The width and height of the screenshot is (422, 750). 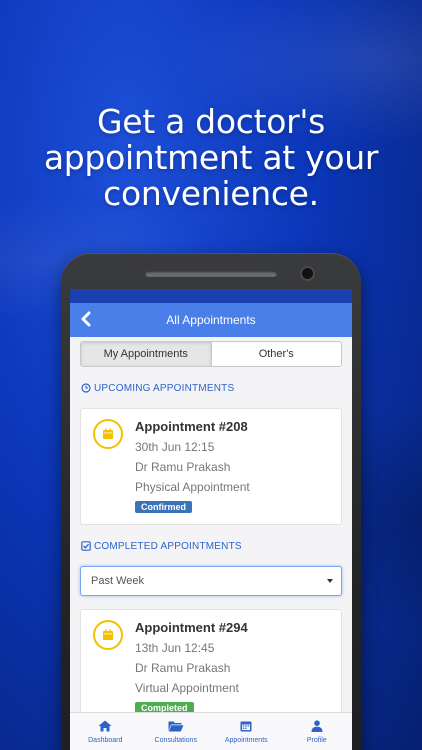 I want to click on home-icon, so click(x=105, y=725).